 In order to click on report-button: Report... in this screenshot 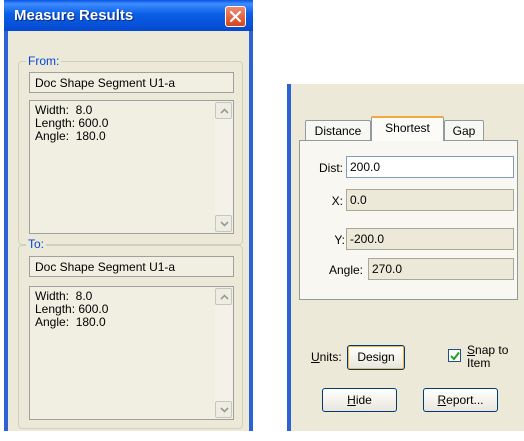, I will do `click(460, 400)`.